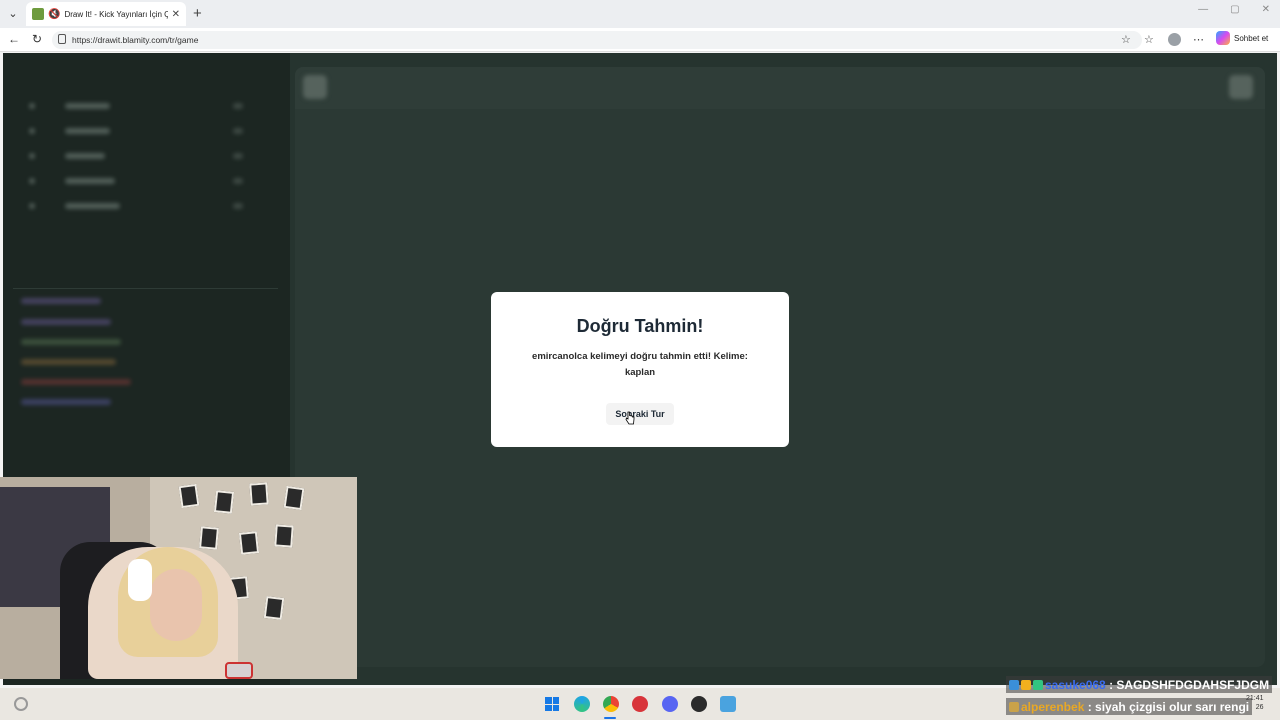  I want to click on webcam-overlay, so click(178, 578).